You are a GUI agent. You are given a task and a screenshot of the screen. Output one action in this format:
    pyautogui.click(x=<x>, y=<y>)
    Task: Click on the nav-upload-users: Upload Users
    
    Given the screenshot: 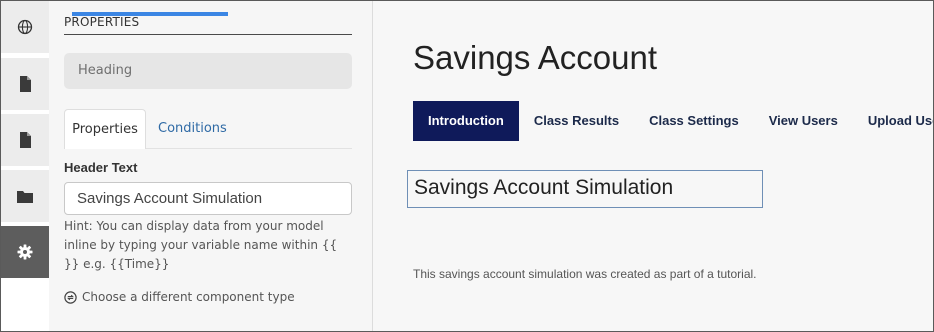 What is the action you would take?
    pyautogui.click(x=893, y=121)
    